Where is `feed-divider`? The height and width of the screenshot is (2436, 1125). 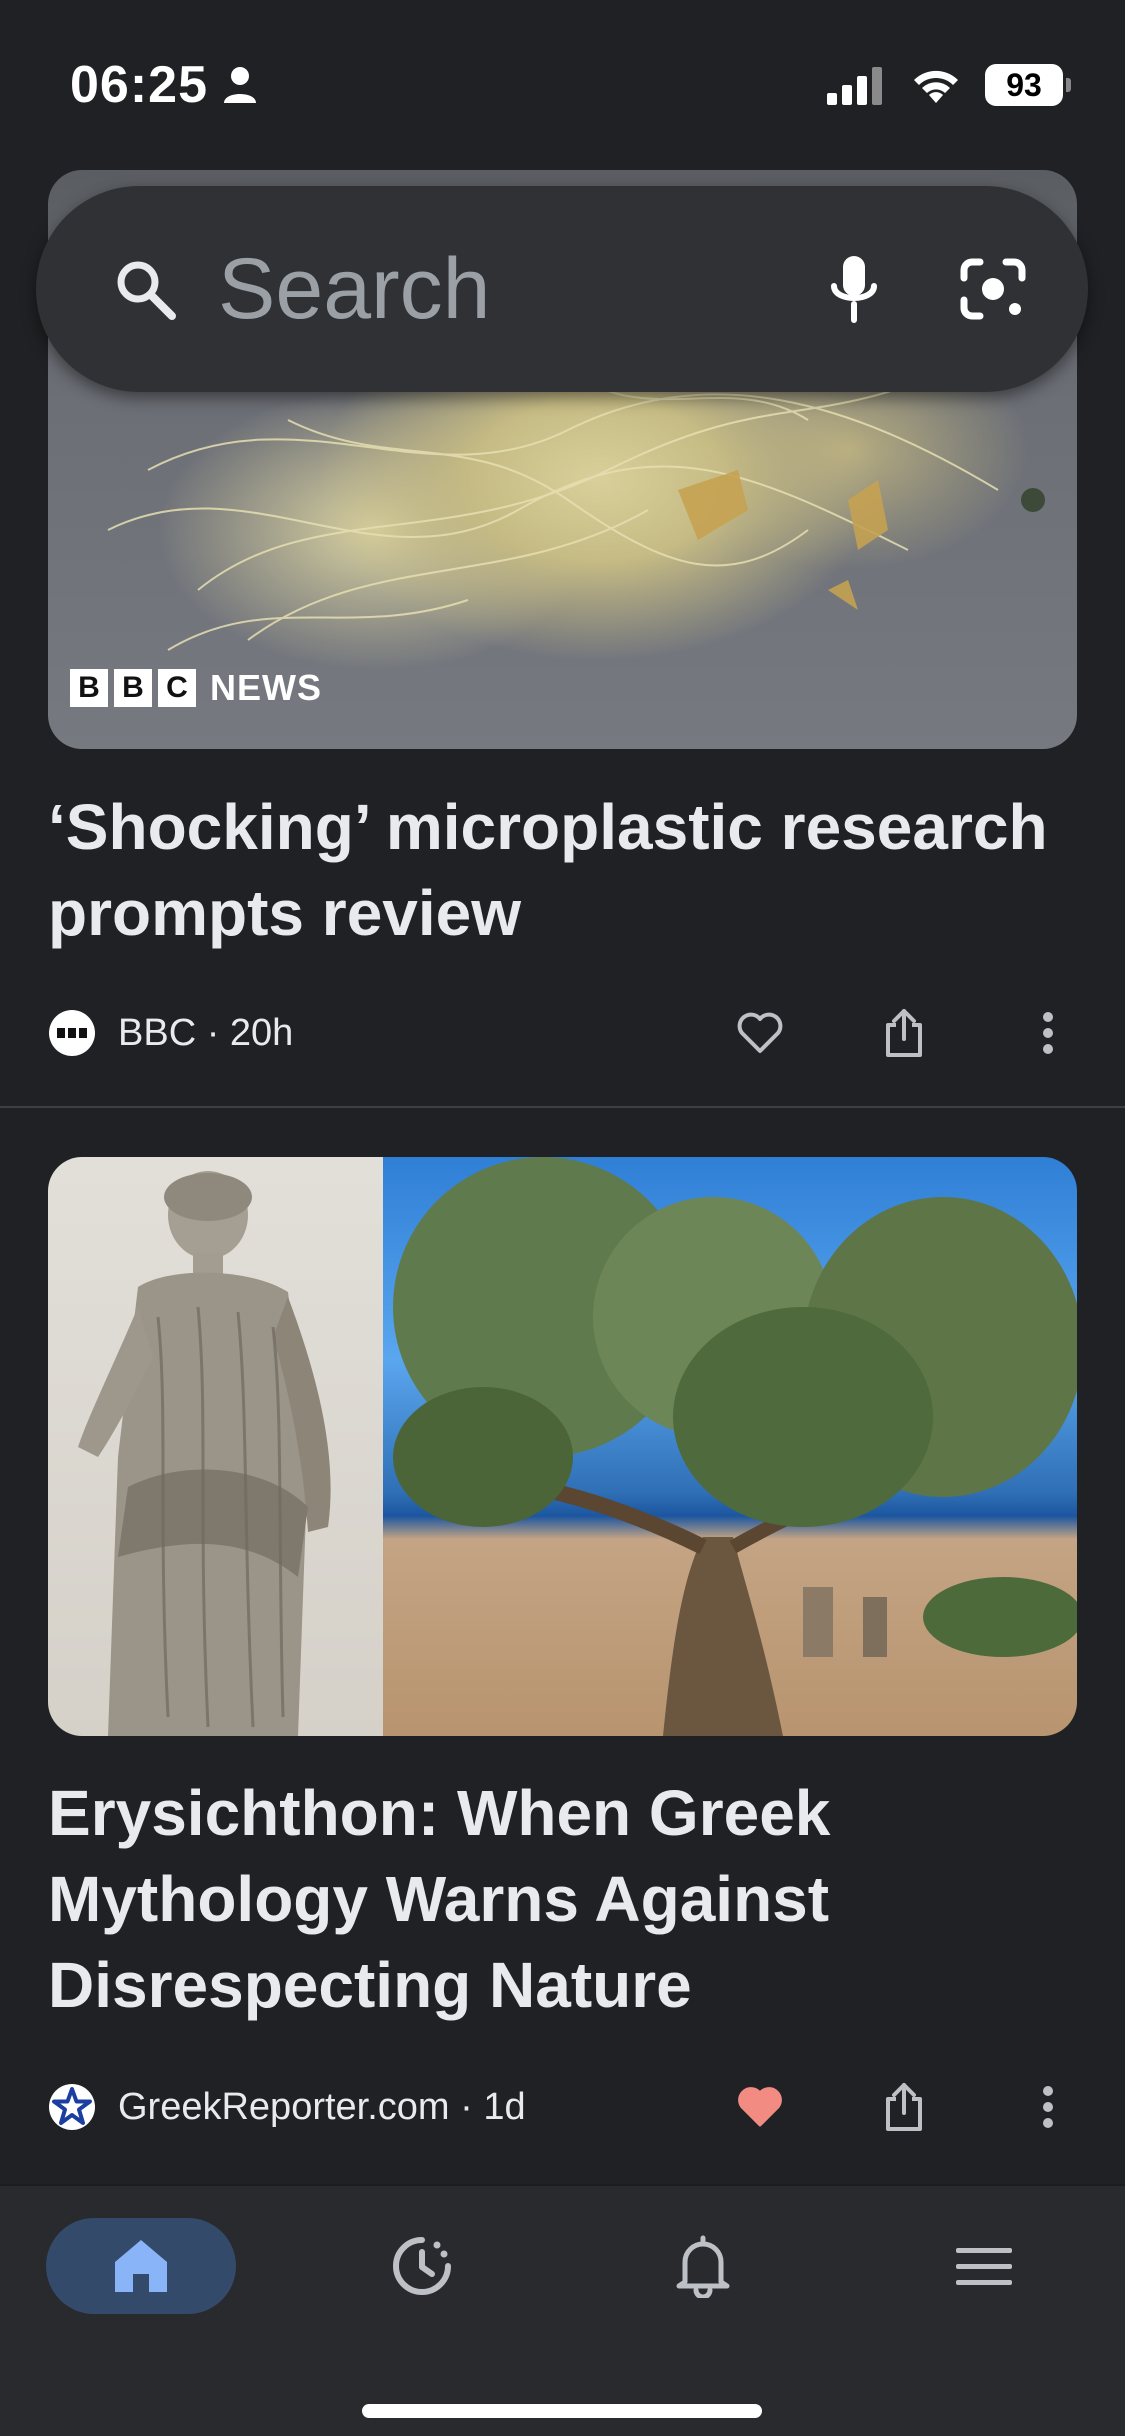
feed-divider is located at coordinates (562, 1107).